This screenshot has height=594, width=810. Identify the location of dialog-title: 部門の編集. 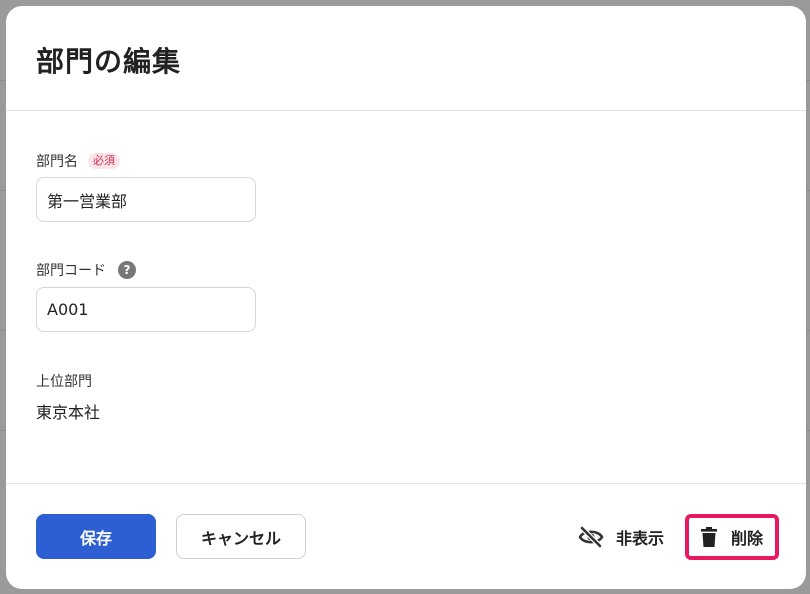
(109, 61).